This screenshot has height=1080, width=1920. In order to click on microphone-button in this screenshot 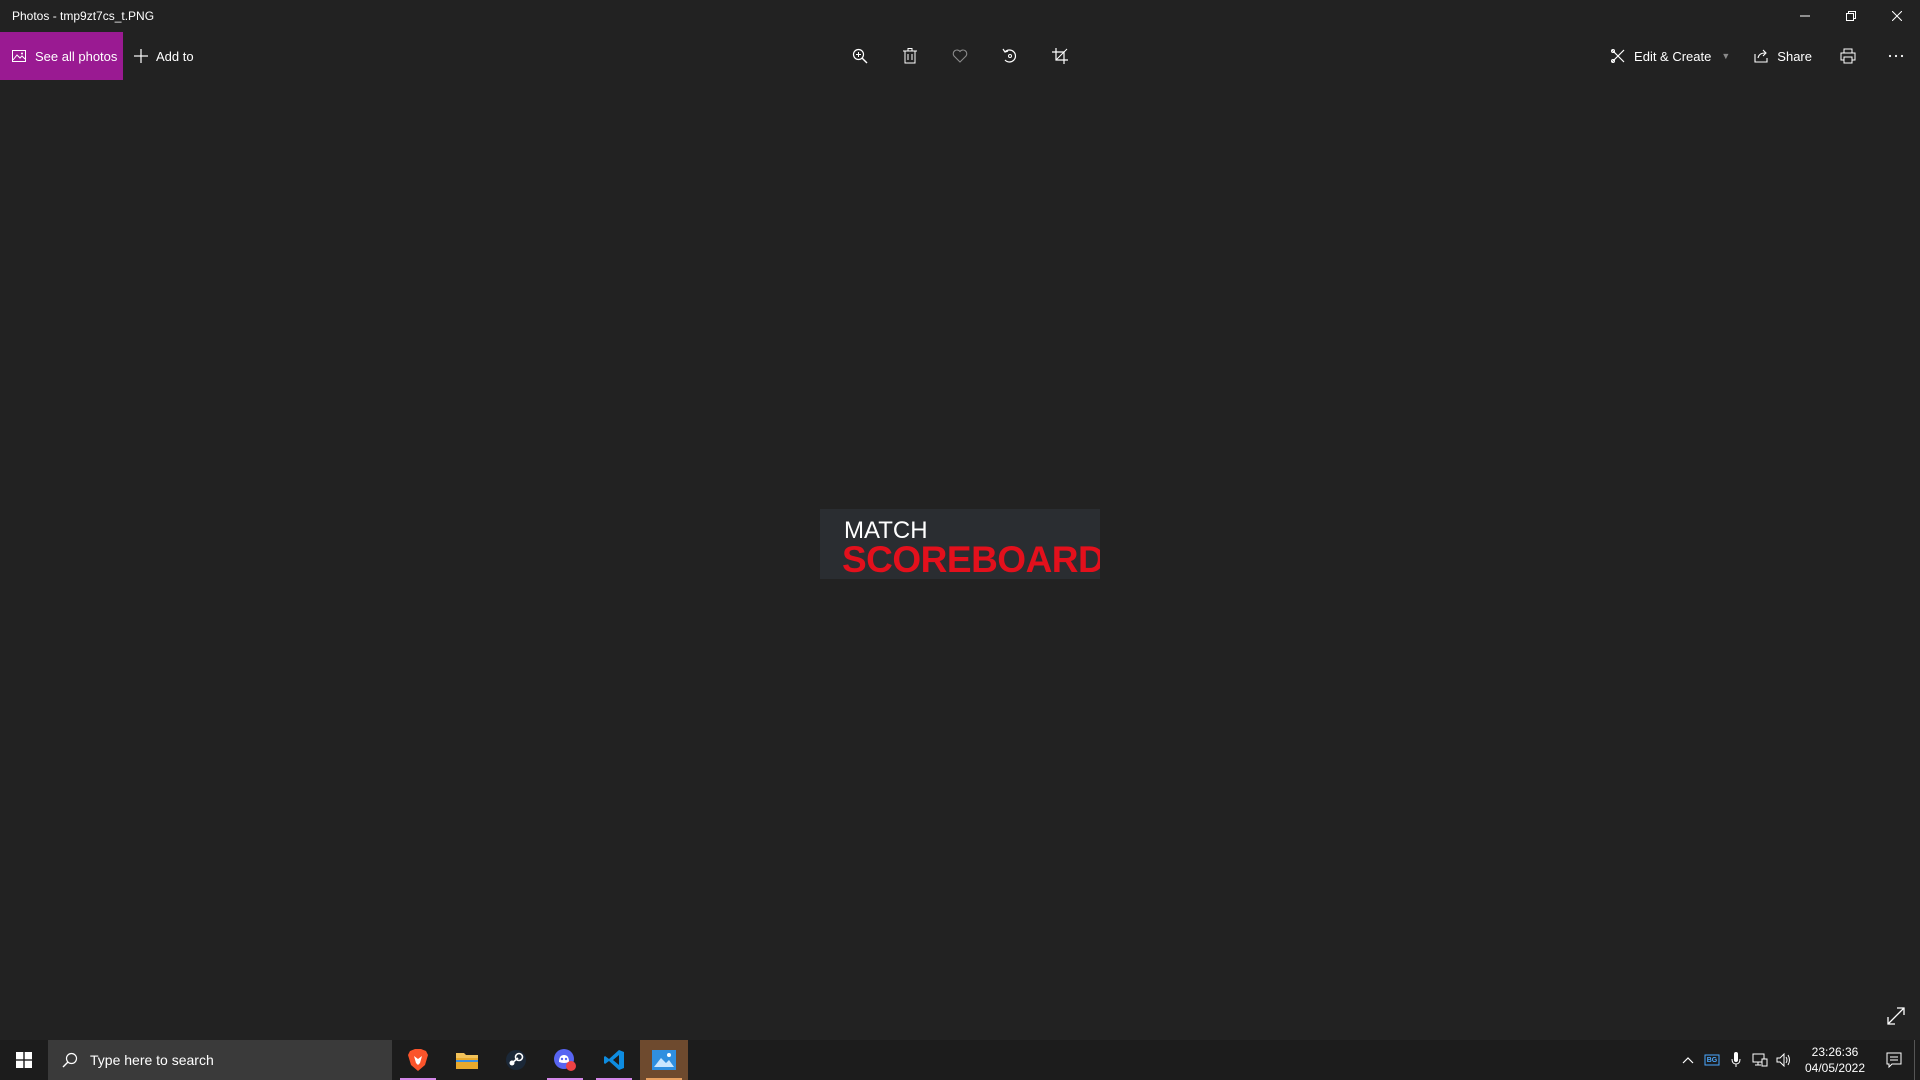, I will do `click(1736, 1060)`.